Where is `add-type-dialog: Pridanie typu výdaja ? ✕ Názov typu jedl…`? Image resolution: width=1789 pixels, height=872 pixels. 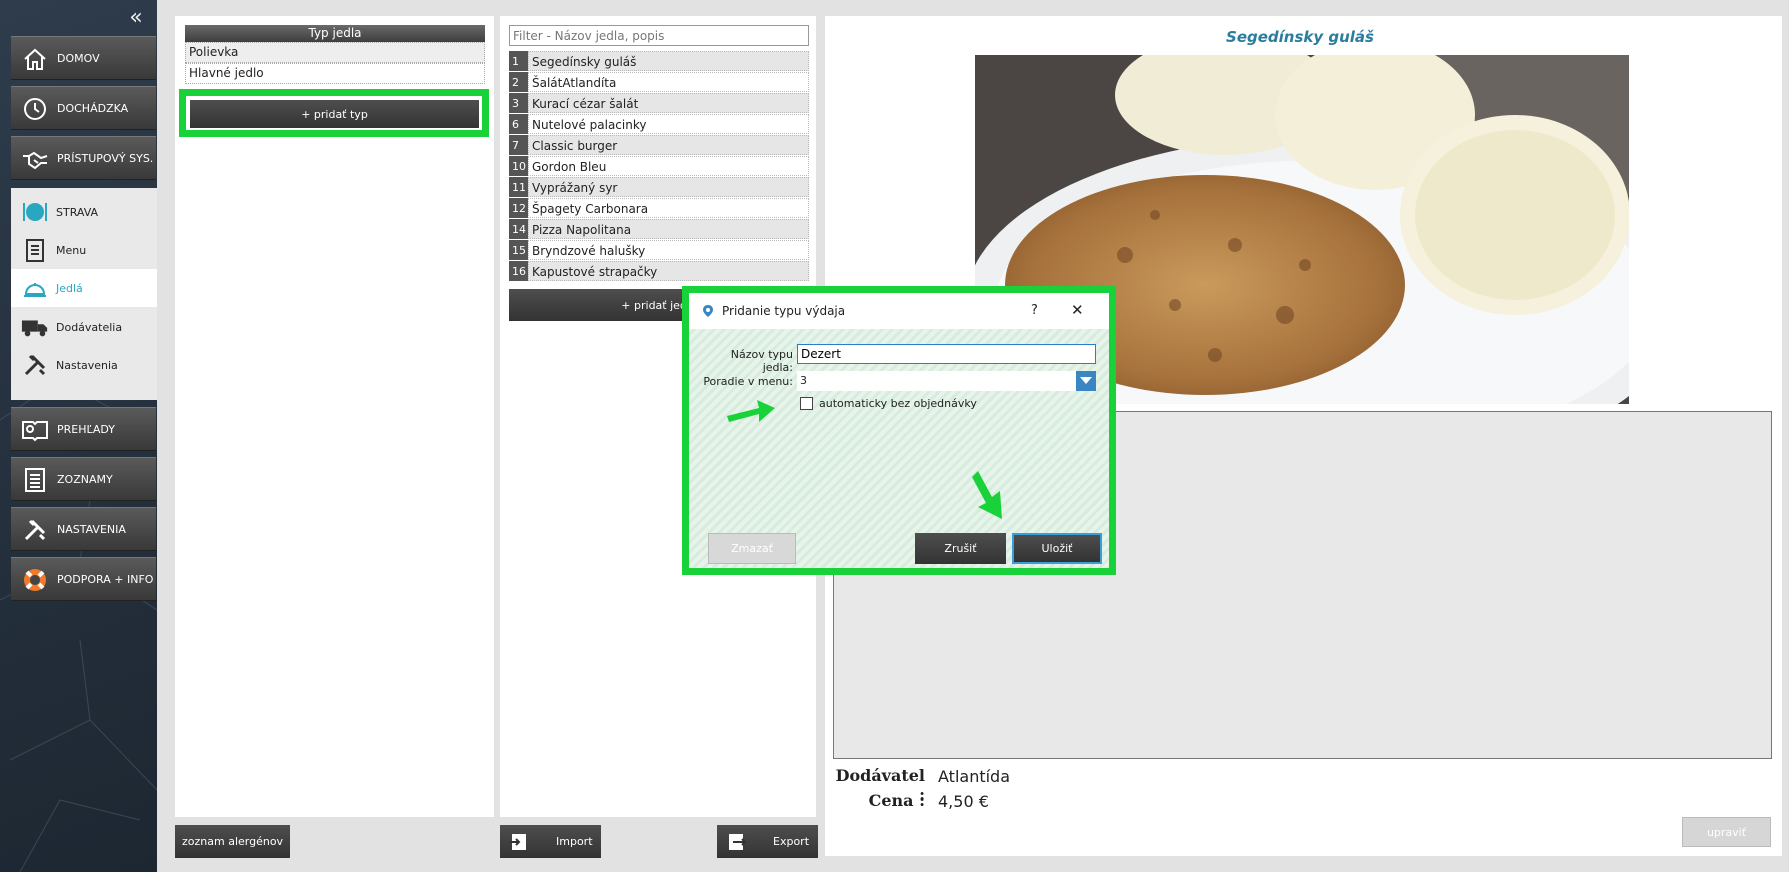
add-type-dialog: Pridanie typu výdaja ? ✕ Názov typu jedl… is located at coordinates (899, 430).